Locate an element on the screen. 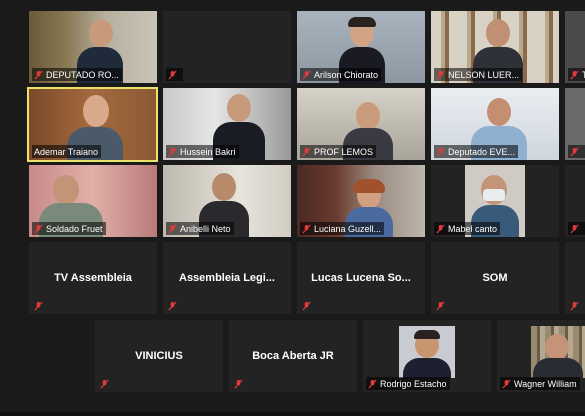  participant-tile: Wagner William is located at coordinates (541, 356).